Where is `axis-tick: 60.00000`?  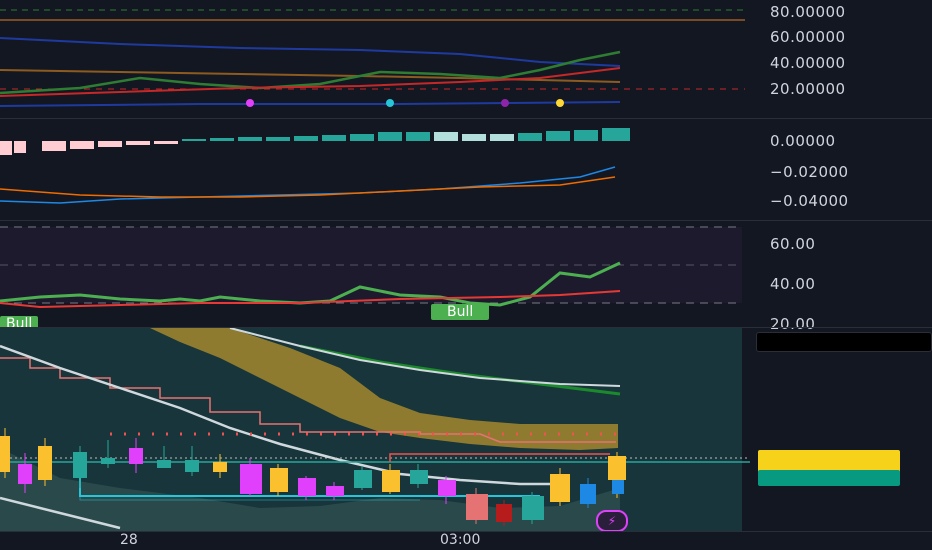 axis-tick: 60.00000 is located at coordinates (808, 37).